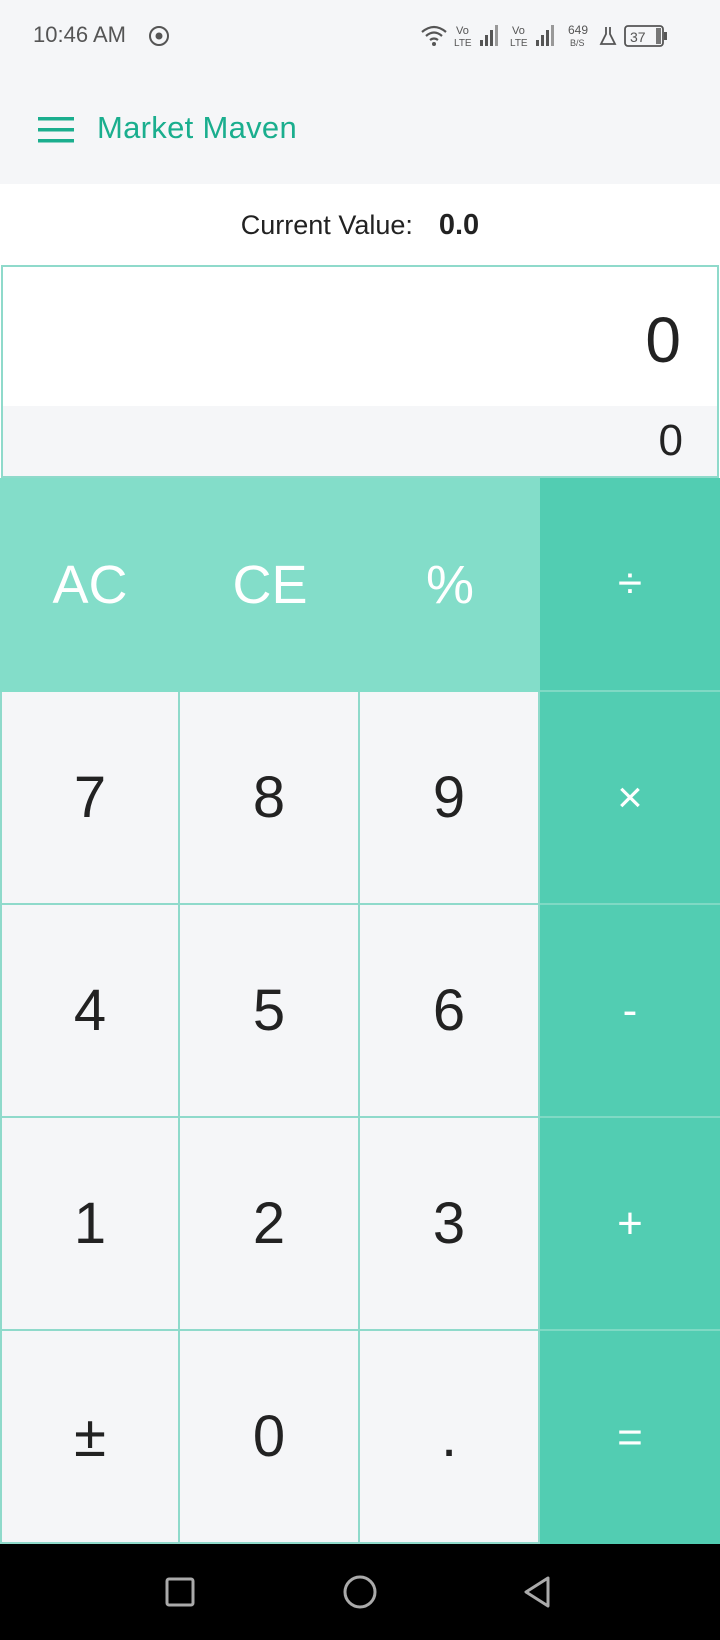  Describe the element at coordinates (463, 43) in the screenshot. I see `volte-1b-label: LTE` at that location.